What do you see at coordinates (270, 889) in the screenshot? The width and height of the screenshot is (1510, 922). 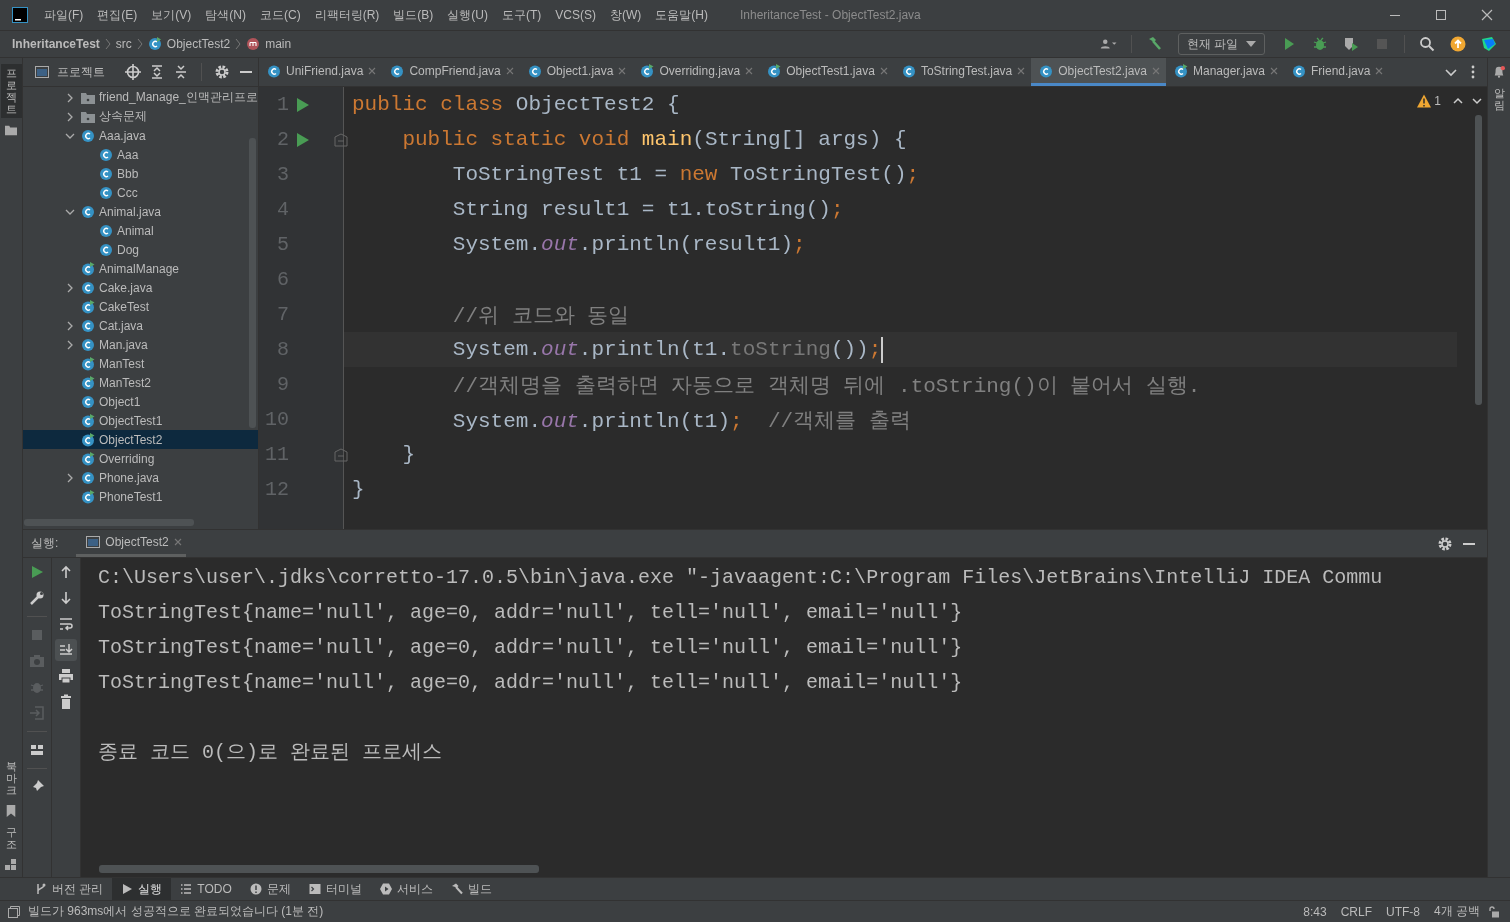 I see `tool-tab: 문제` at bounding box center [270, 889].